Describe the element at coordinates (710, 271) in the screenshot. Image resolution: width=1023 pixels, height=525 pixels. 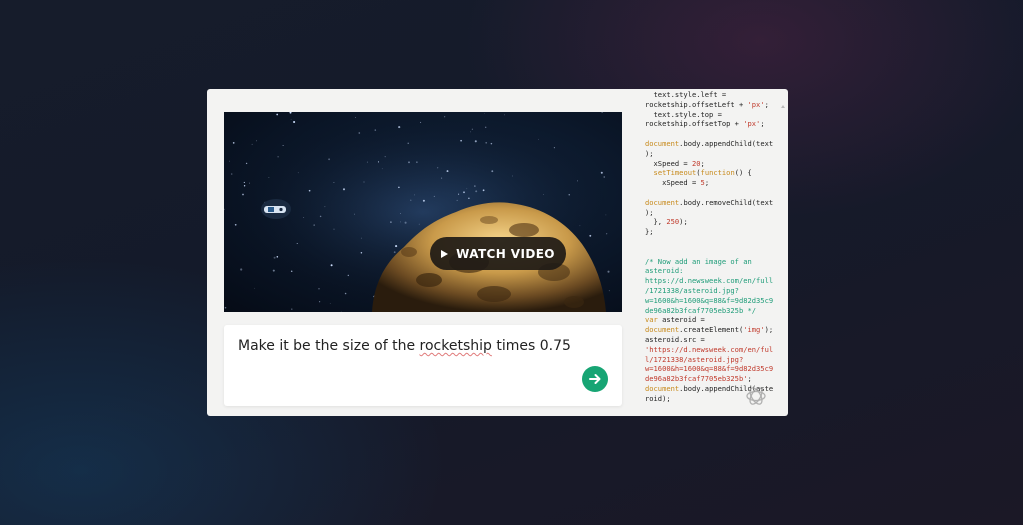
I see `code-line: asteroid:` at that location.